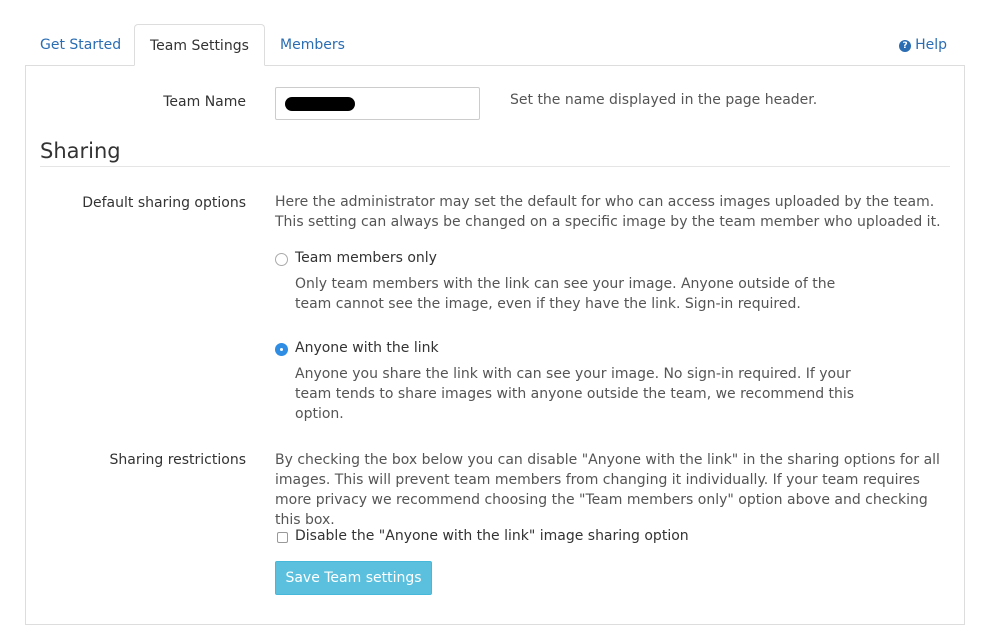  I want to click on section-title-sharing: Sharing, so click(80, 151).